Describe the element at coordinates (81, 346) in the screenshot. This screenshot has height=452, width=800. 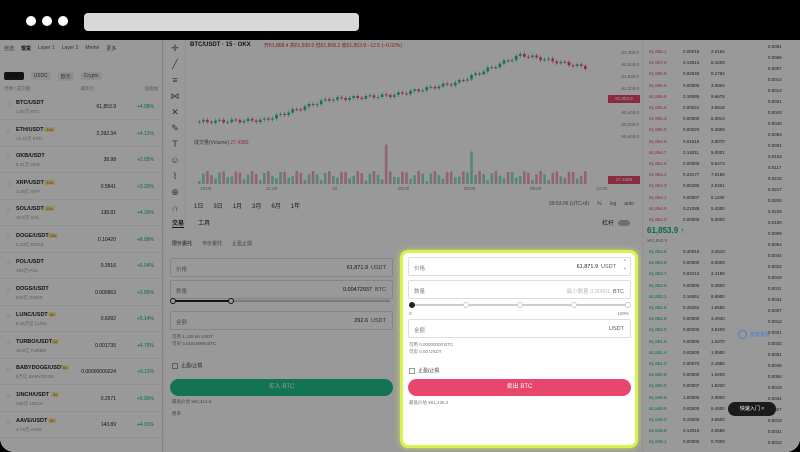
I see `market-row: ☆ TURBO/USDT 3x 40.8亿 TURBO 0.001735 +4.76%` at that location.